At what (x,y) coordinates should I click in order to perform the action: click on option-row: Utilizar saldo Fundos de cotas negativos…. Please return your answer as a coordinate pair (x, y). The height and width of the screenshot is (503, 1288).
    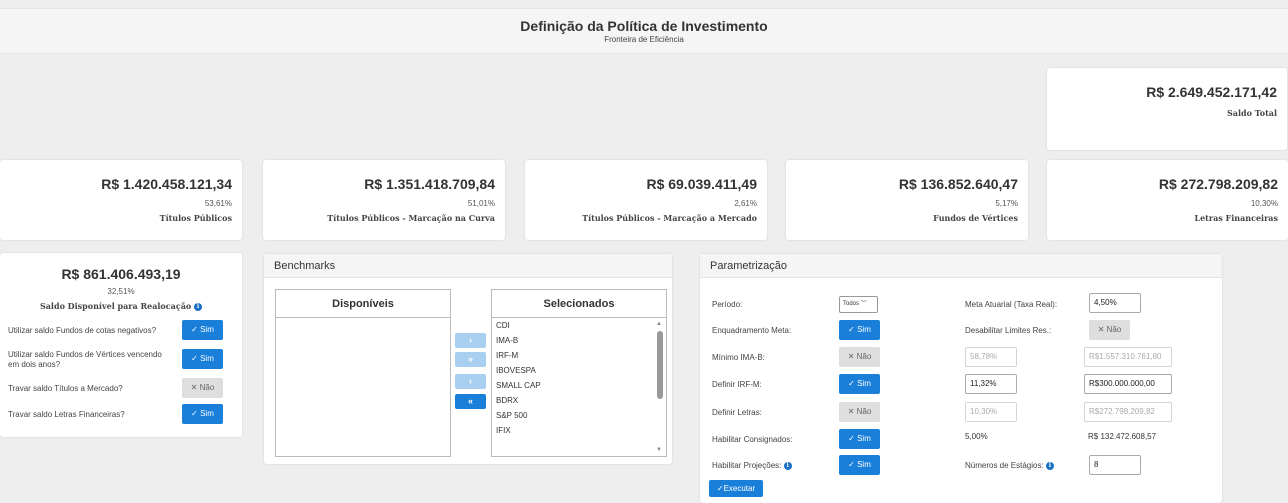
    Looking at the image, I should click on (119, 331).